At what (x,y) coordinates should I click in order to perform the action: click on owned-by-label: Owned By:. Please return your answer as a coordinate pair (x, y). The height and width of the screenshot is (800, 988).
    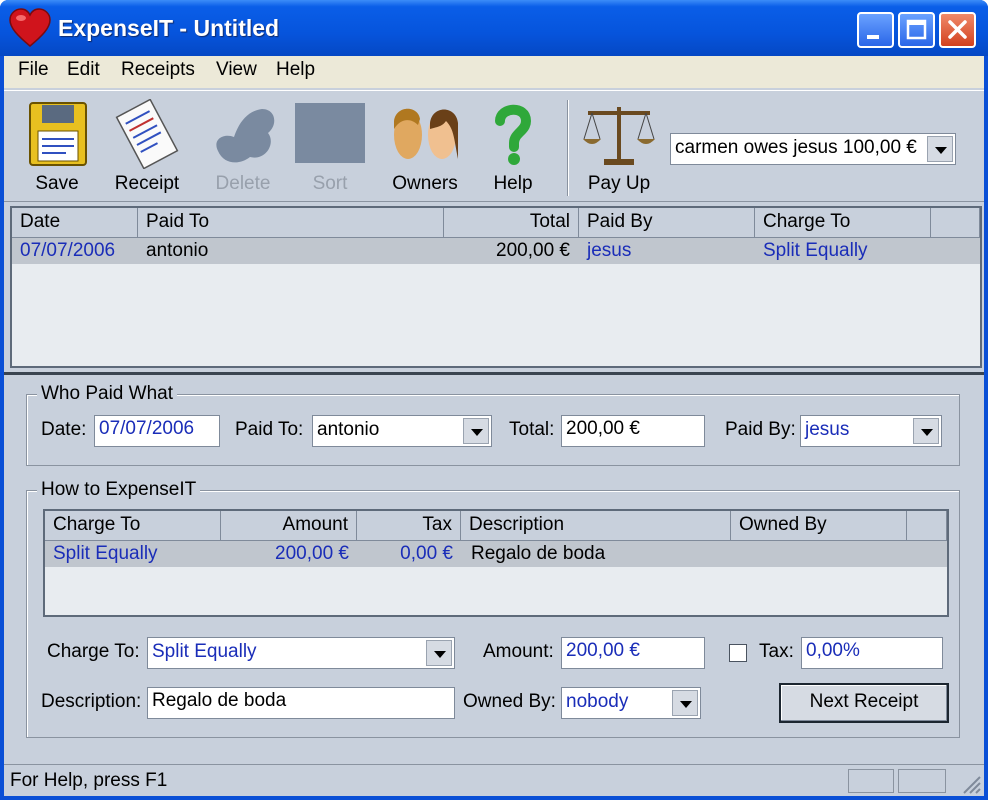
    Looking at the image, I should click on (509, 701).